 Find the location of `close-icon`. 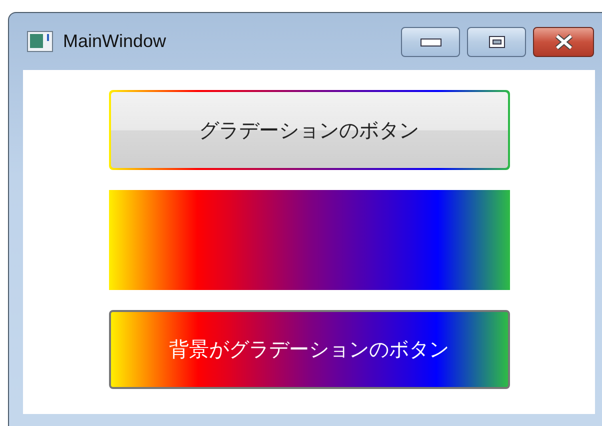

close-icon is located at coordinates (563, 42).